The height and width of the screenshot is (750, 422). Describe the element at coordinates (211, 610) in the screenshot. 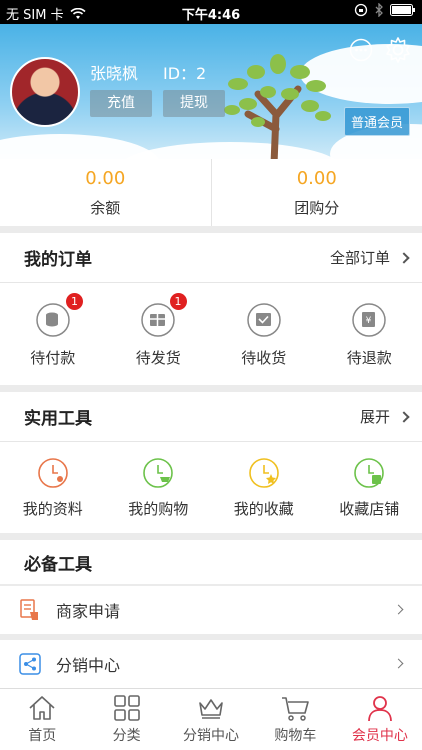

I see `merchant-application-row: 商家申请` at that location.